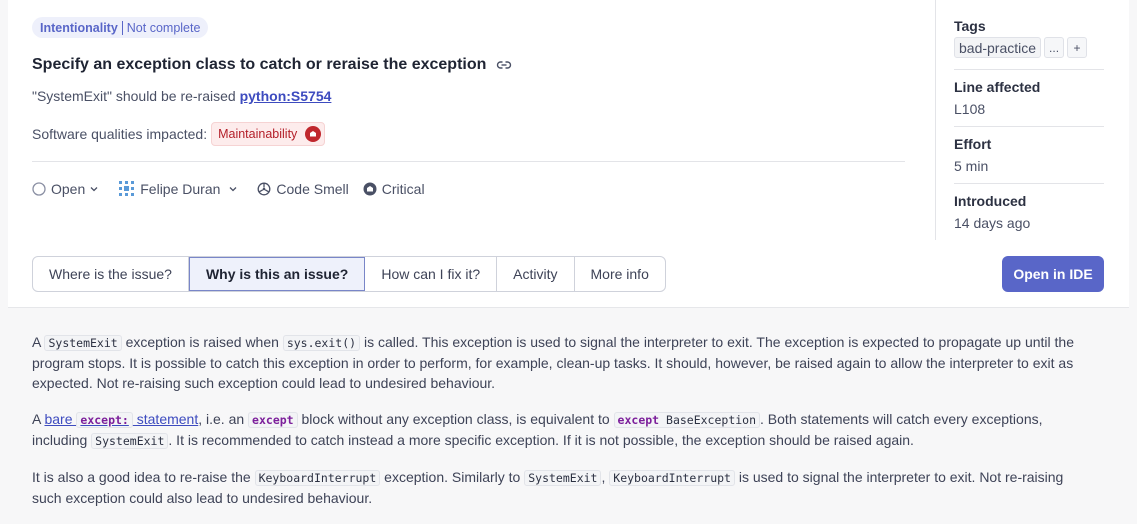 The height and width of the screenshot is (524, 1137). I want to click on tags-section: Tags bad-practice ... +, so click(1029, 44).